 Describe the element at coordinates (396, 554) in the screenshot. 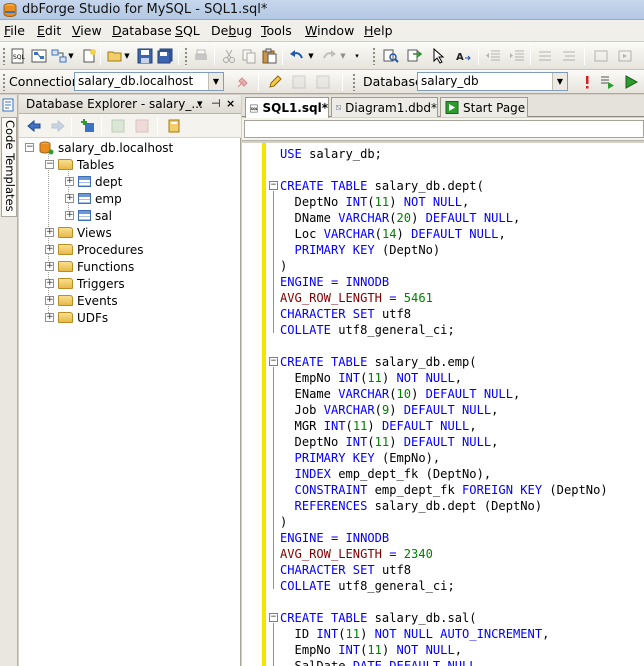

I see `code-token: =` at that location.